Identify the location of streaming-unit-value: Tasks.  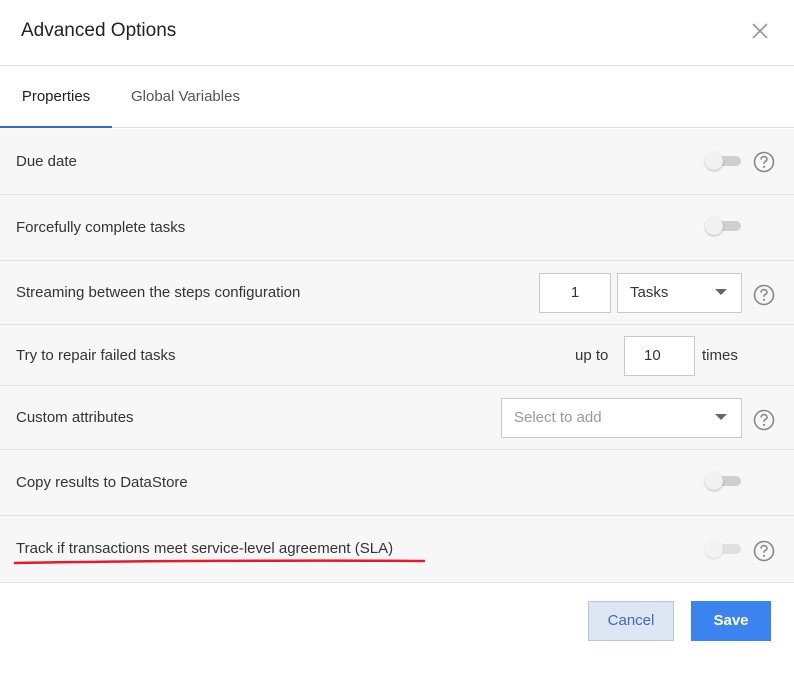
(649, 292).